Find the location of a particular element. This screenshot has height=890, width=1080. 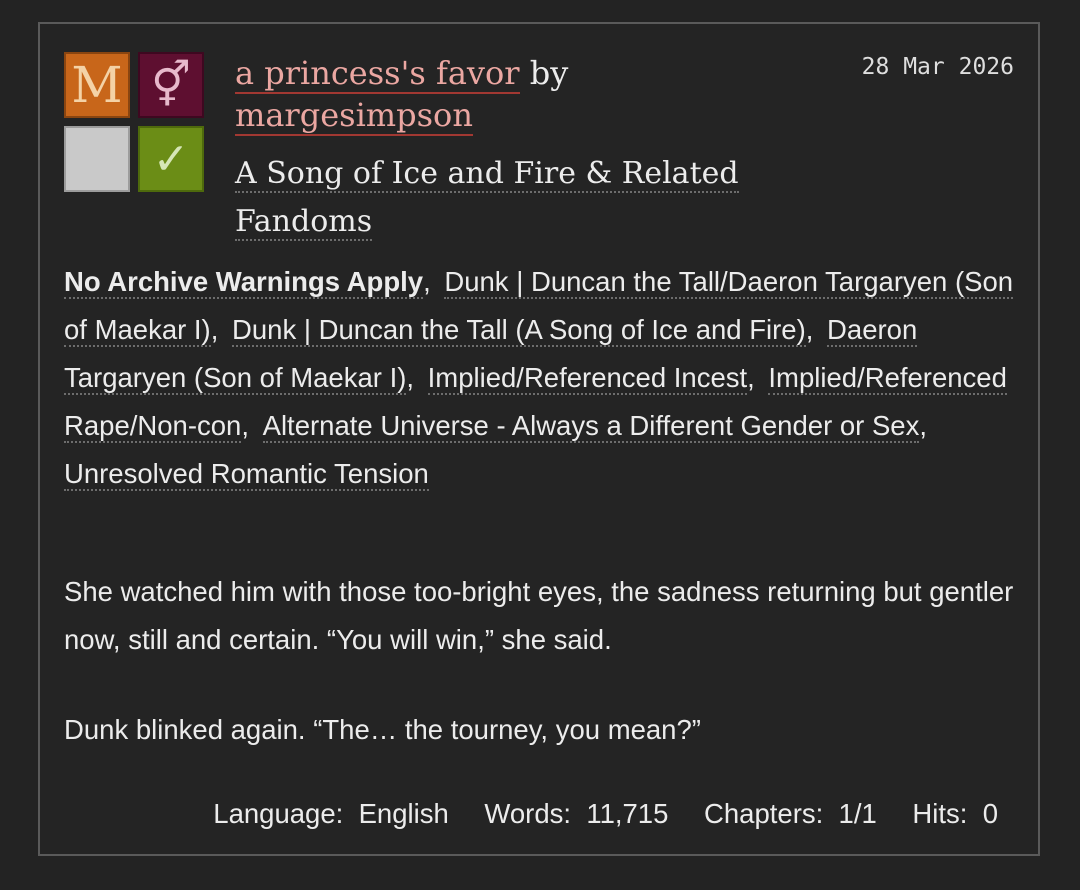

words-label: Words: is located at coordinates (528, 813).